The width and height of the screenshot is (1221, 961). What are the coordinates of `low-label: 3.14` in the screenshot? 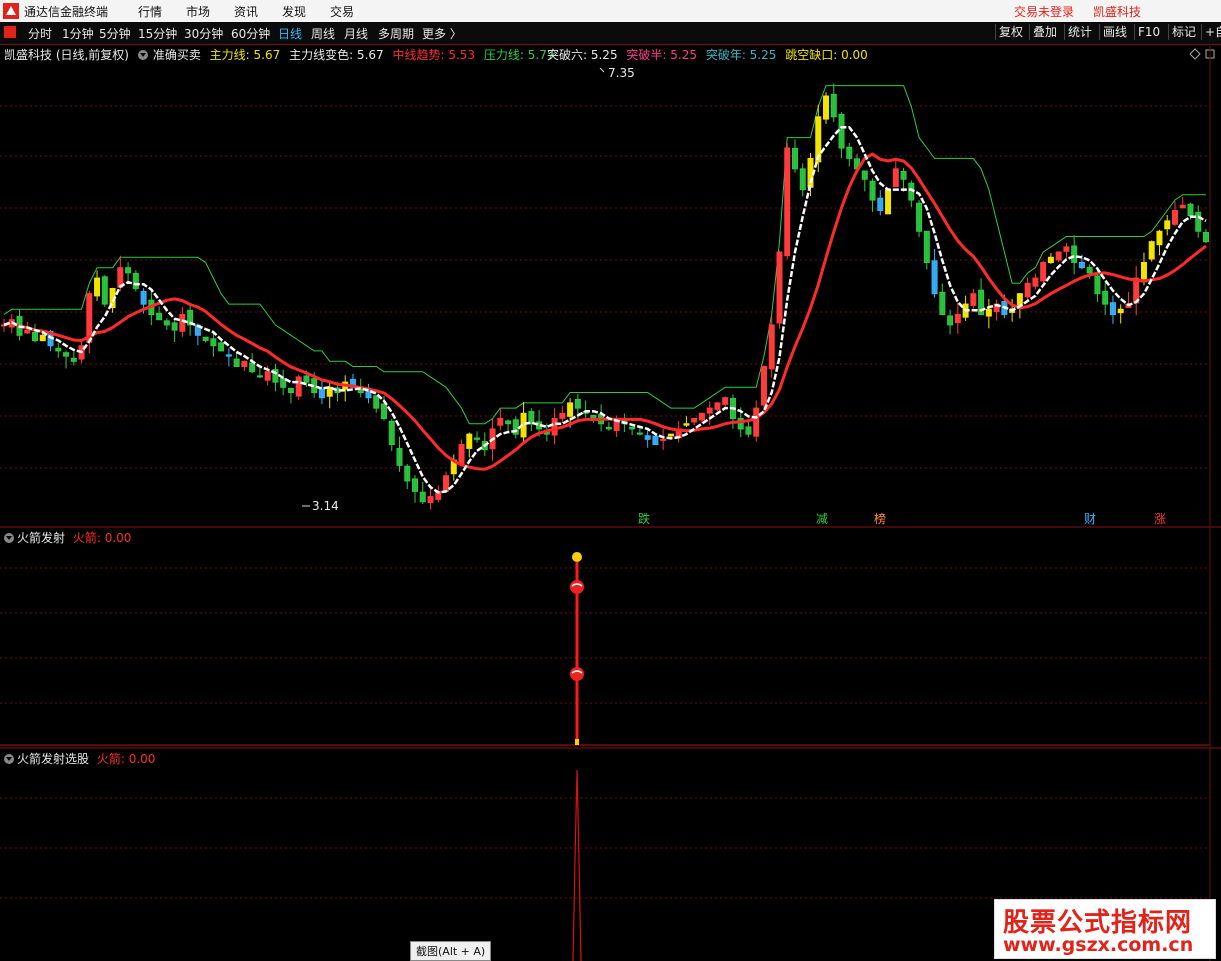 It's located at (325, 506).